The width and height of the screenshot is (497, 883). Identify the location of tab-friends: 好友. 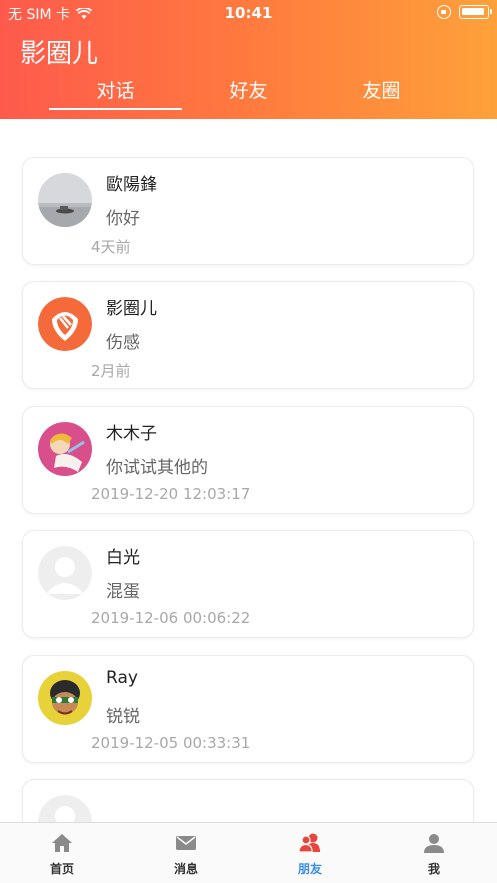
(248, 93).